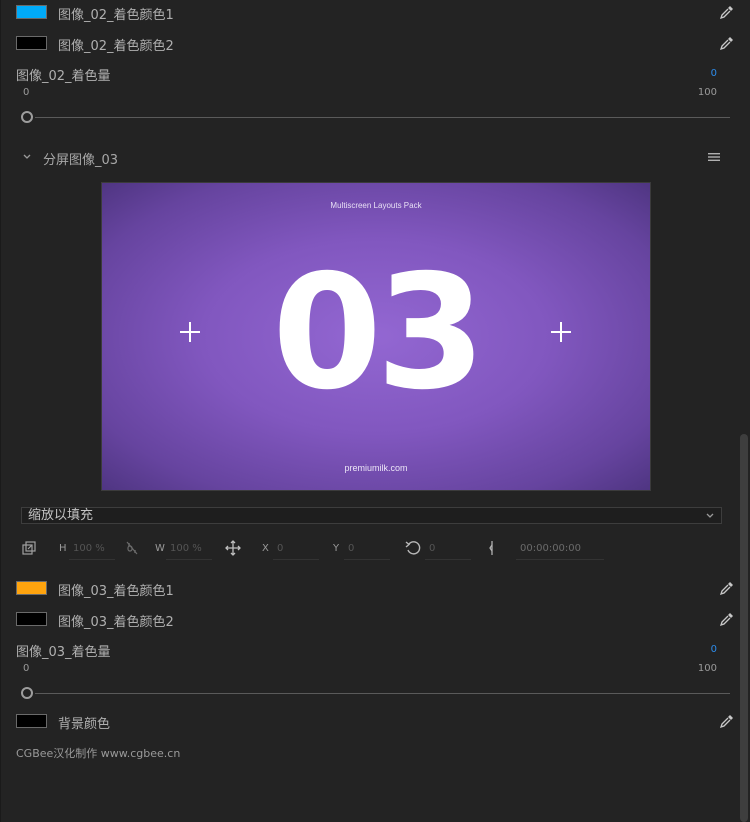  Describe the element at coordinates (714, 157) in the screenshot. I see `hamburger-menu-icon` at that location.